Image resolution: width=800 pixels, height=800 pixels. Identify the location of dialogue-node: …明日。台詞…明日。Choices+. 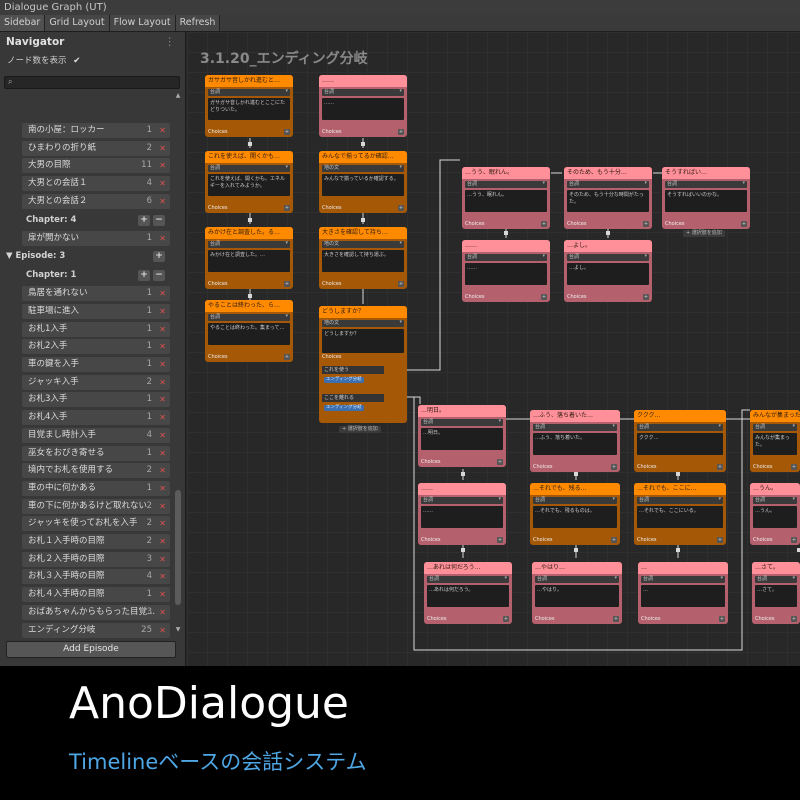
(462, 436).